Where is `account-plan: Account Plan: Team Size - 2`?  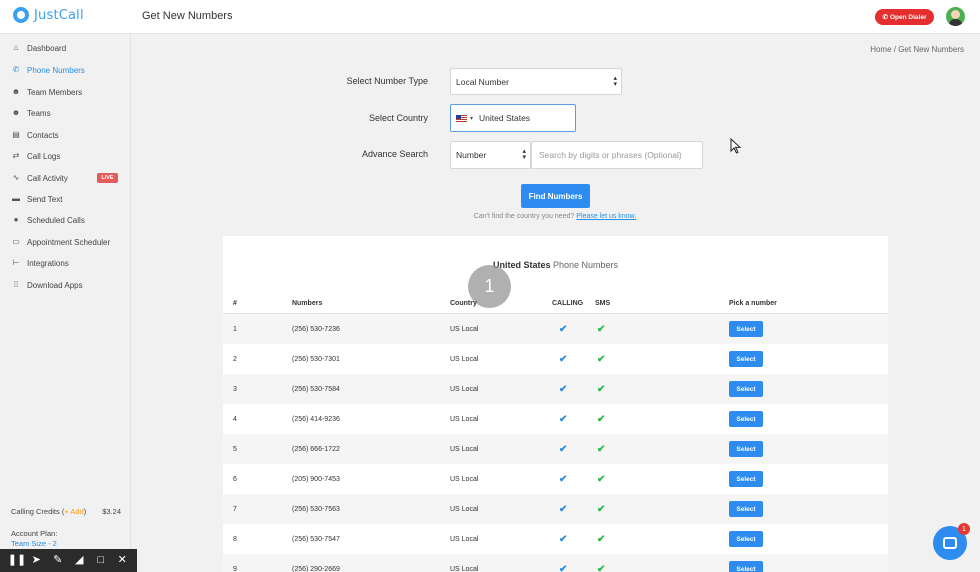
account-plan: Account Plan: Team Size - 2 is located at coordinates (34, 539).